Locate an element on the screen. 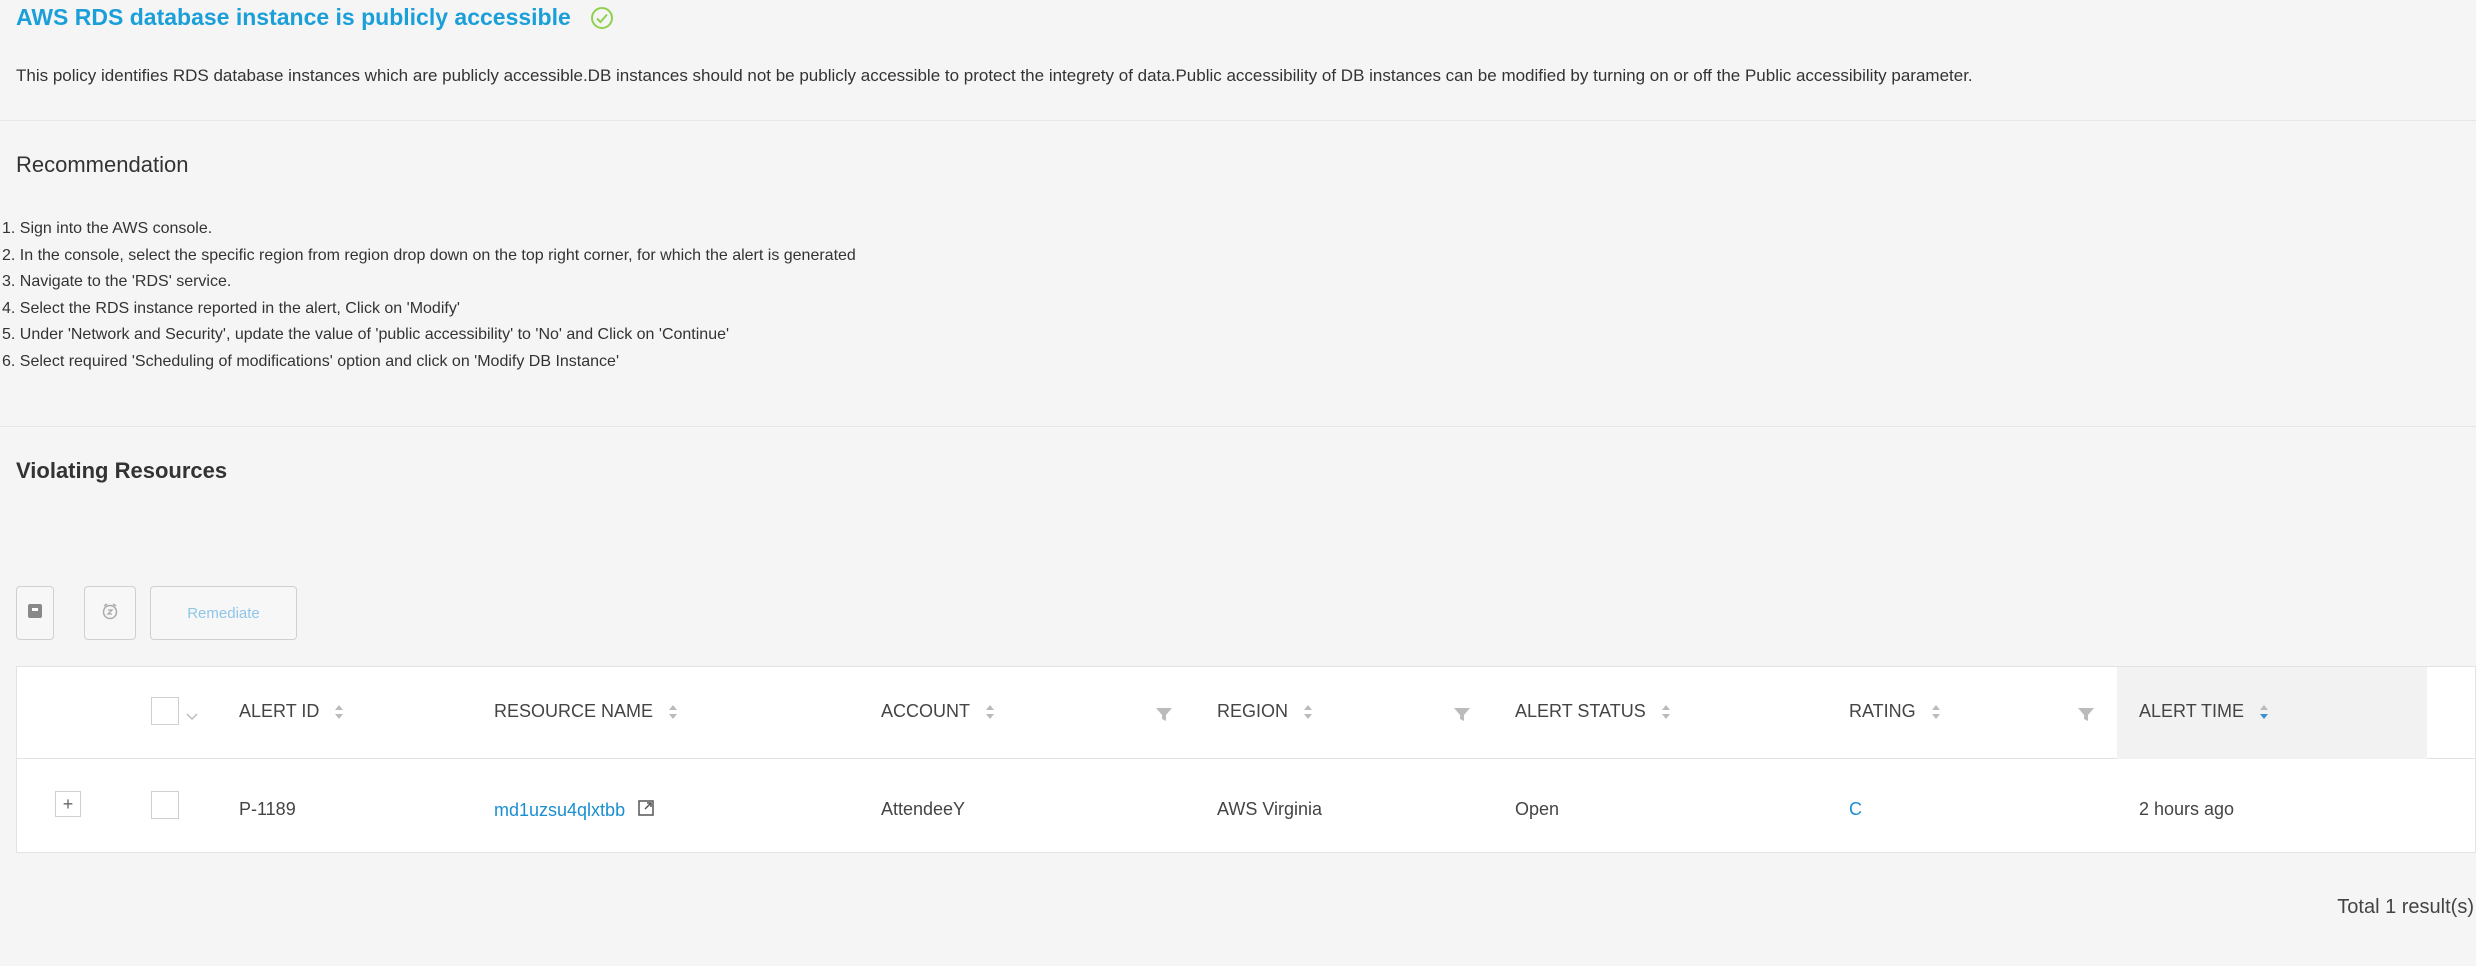 Image resolution: width=2476 pixels, height=966 pixels. recommendation-heading: Recommendation is located at coordinates (102, 164).